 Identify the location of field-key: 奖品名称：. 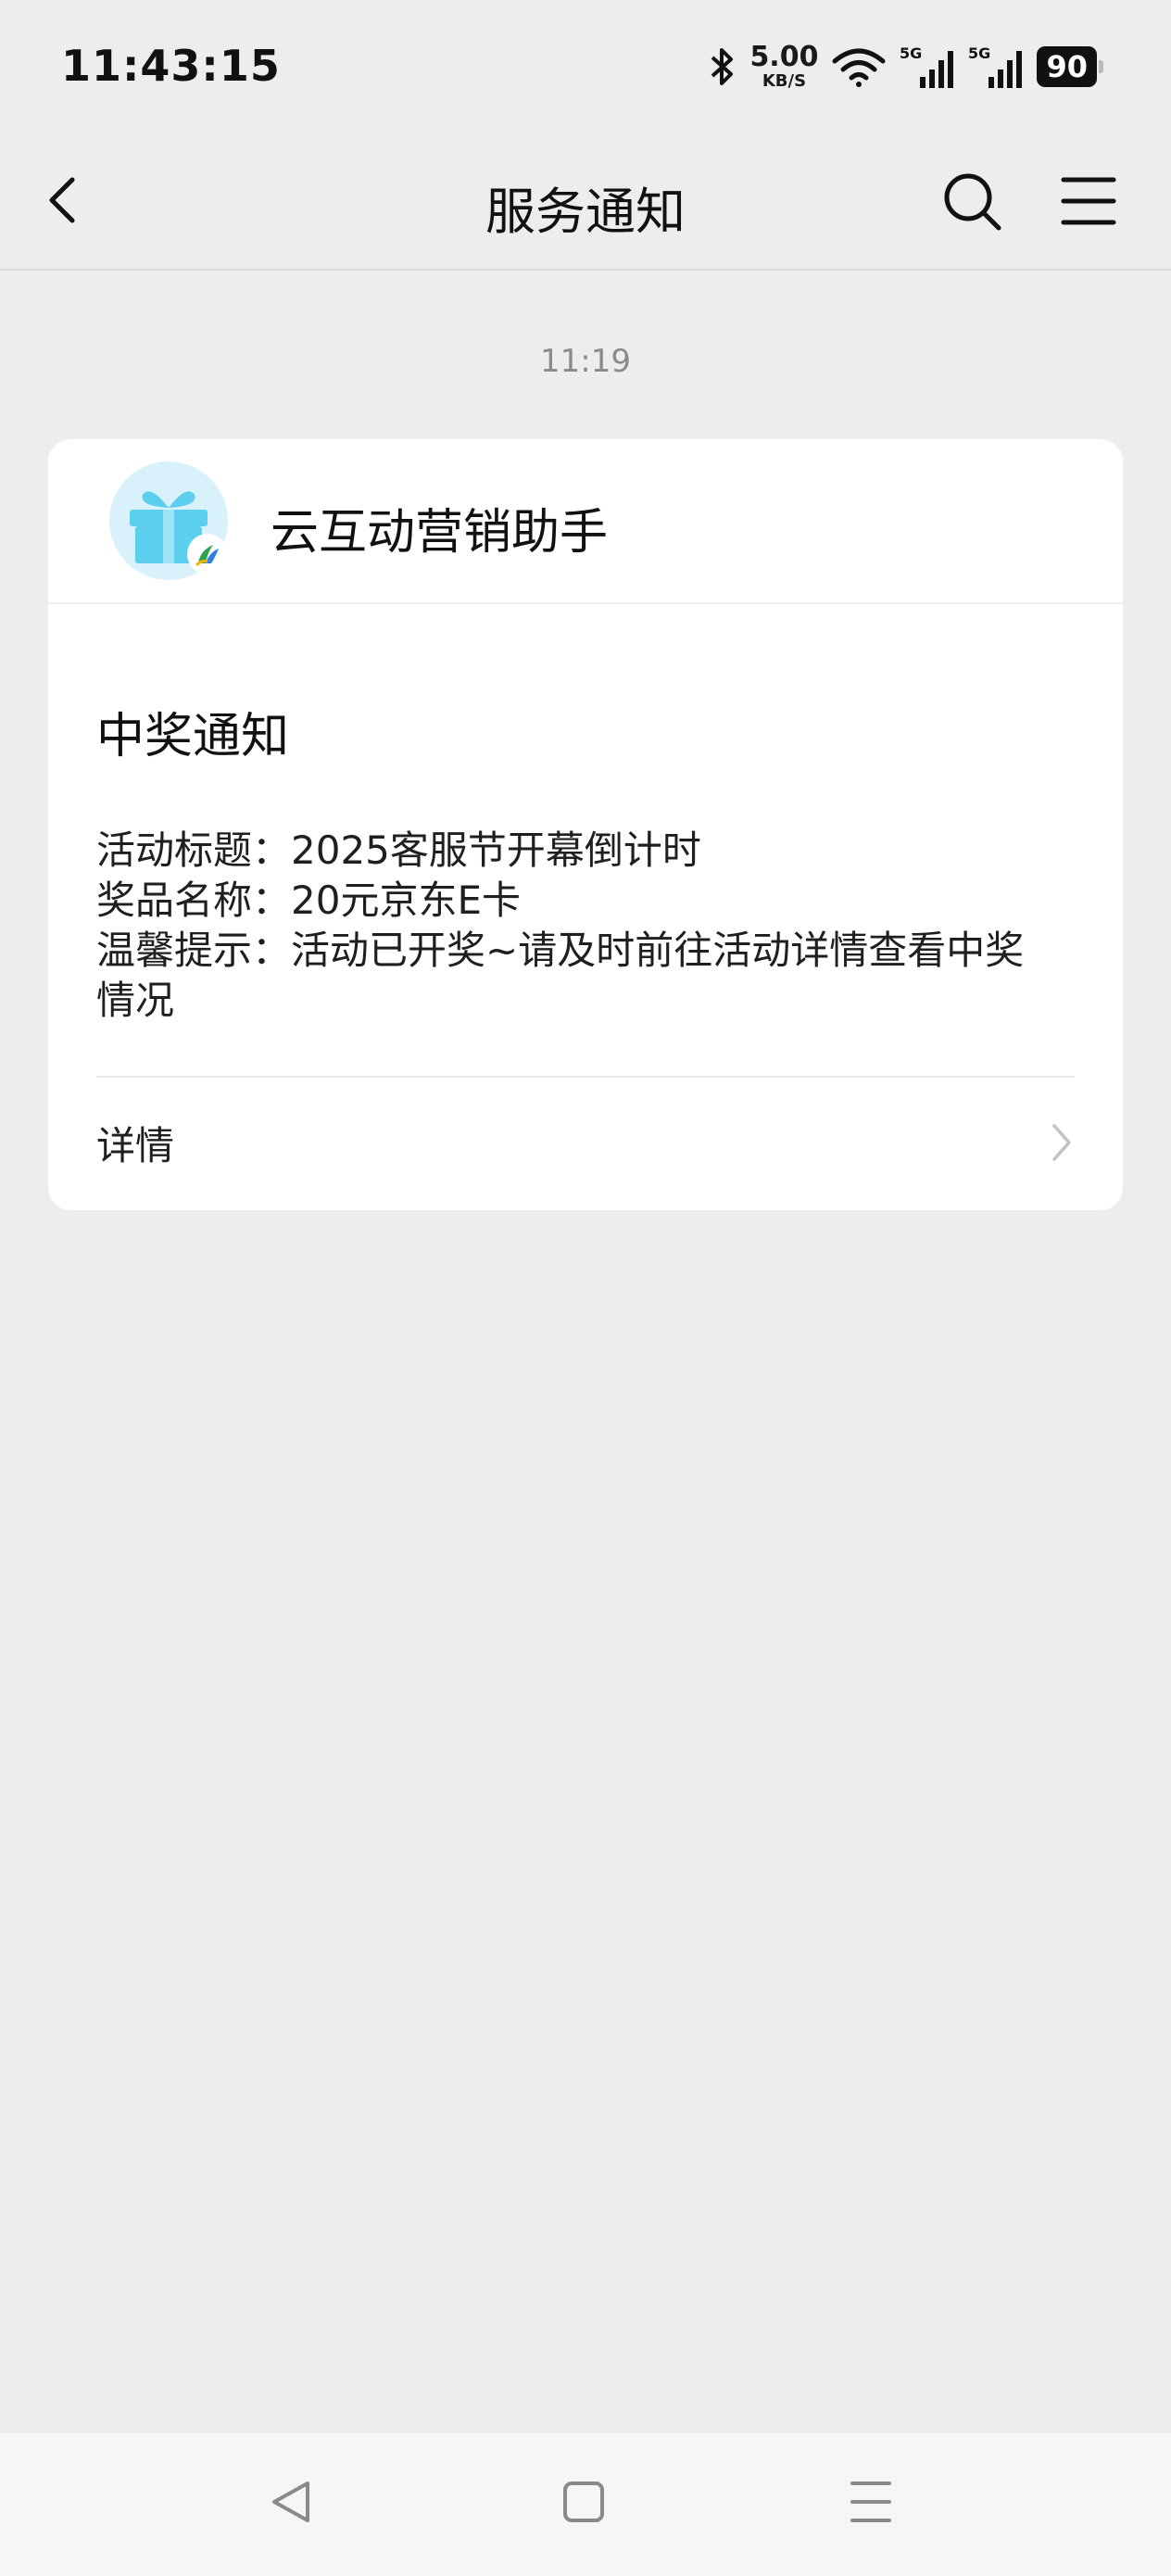
(194, 900).